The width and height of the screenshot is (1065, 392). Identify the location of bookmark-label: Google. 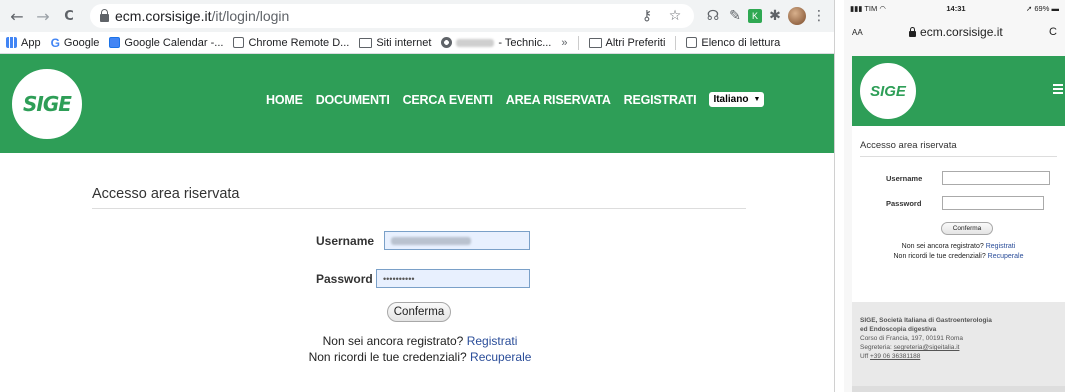
(81, 42).